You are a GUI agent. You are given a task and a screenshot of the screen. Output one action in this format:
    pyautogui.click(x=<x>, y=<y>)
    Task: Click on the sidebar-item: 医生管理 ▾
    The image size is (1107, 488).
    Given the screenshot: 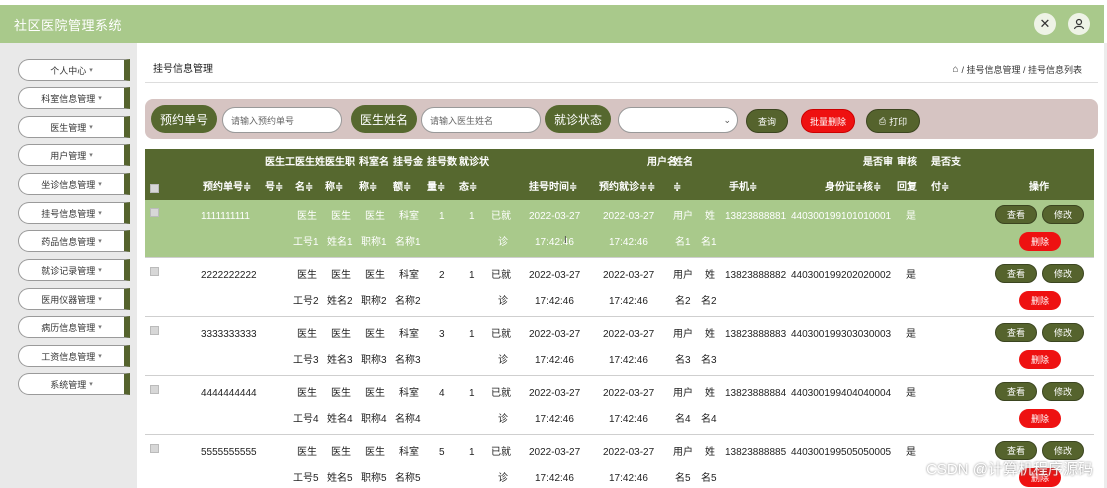 What is the action you would take?
    pyautogui.click(x=74, y=127)
    